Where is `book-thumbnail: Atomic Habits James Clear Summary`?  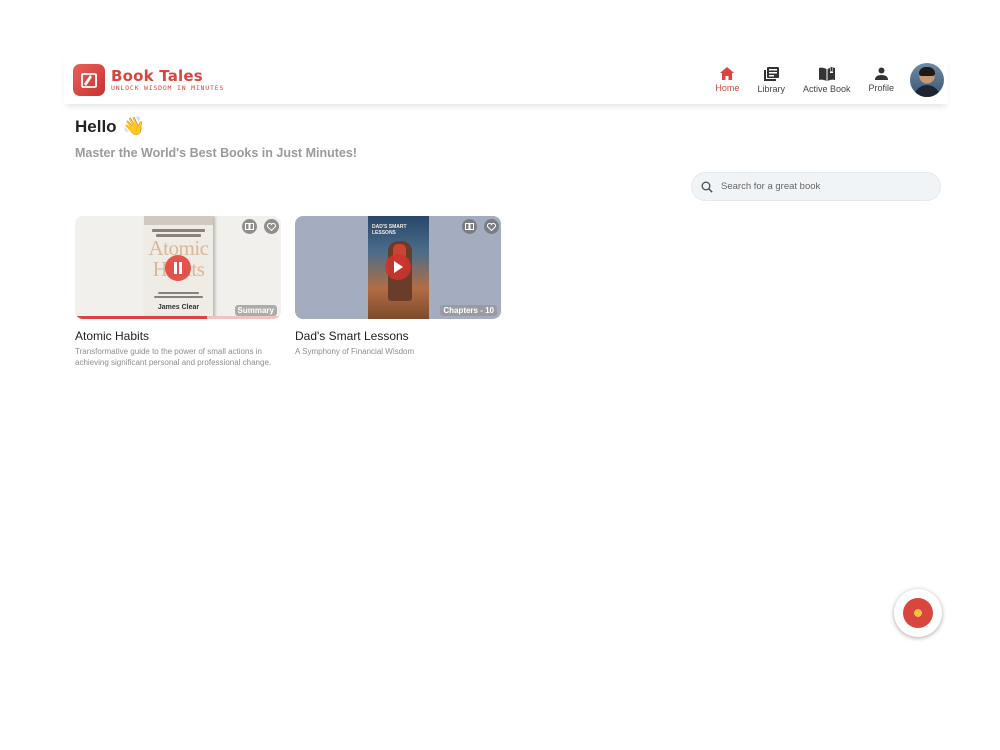
book-thumbnail: Atomic Habits James Clear Summary is located at coordinates (178, 267).